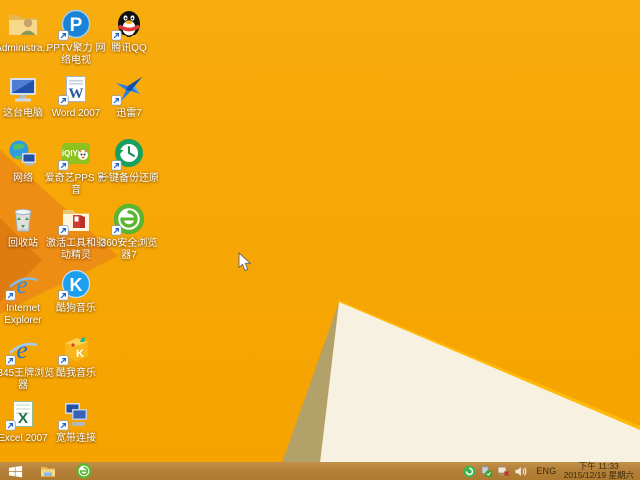 The height and width of the screenshot is (480, 640). I want to click on network-icon, so click(23, 154).